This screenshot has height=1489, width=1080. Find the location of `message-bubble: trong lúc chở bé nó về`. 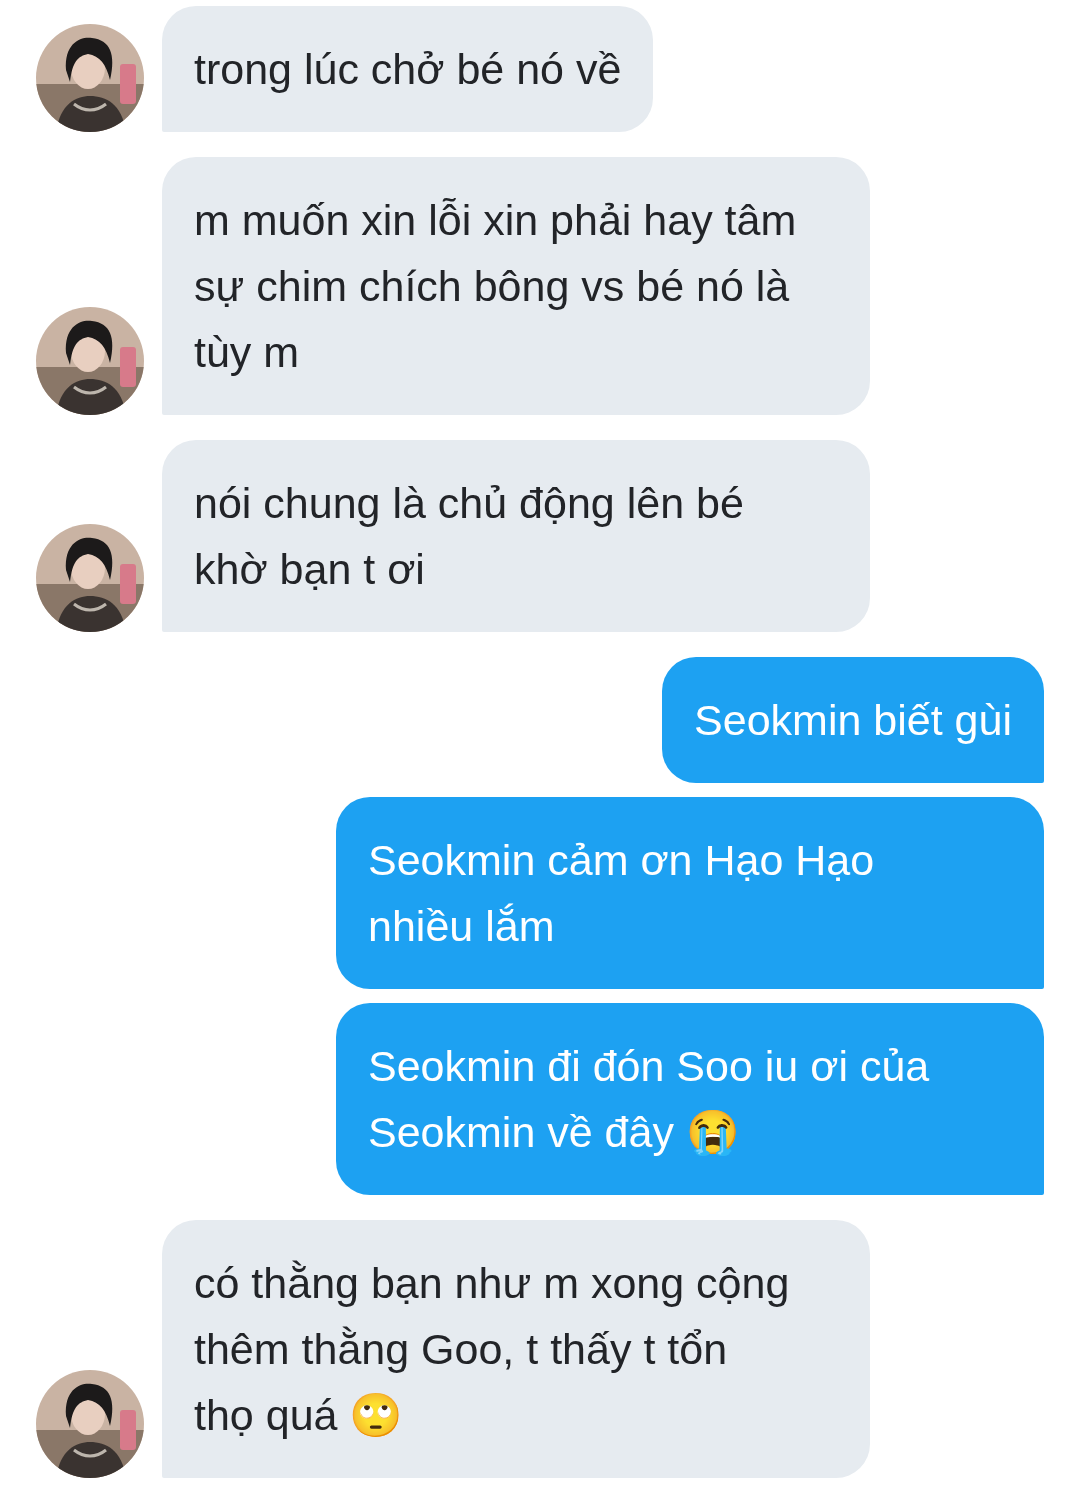

message-bubble: trong lúc chở bé nó về is located at coordinates (408, 69).